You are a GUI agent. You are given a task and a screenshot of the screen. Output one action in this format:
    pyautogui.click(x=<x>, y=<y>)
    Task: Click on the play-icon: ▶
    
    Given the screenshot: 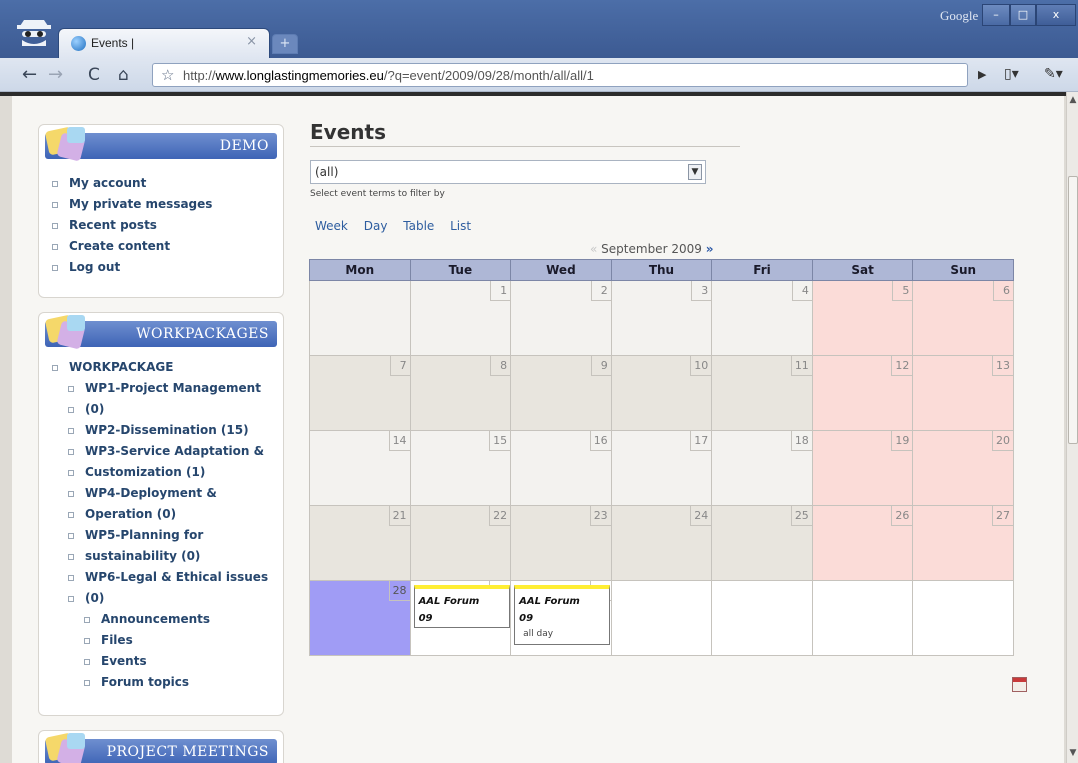 What is the action you would take?
    pyautogui.click(x=982, y=74)
    